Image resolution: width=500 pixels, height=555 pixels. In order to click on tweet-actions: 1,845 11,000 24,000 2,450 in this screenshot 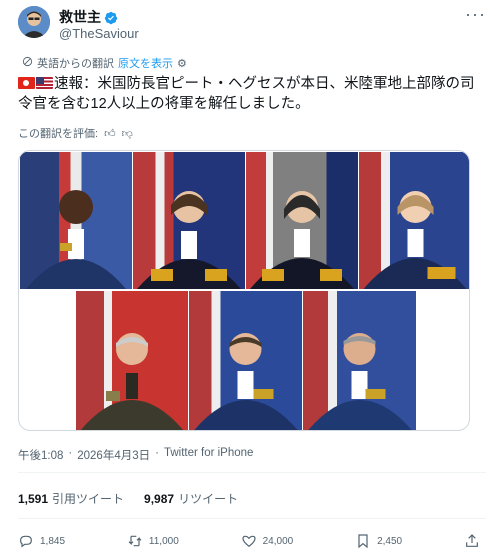, I will do `click(249, 541)`.